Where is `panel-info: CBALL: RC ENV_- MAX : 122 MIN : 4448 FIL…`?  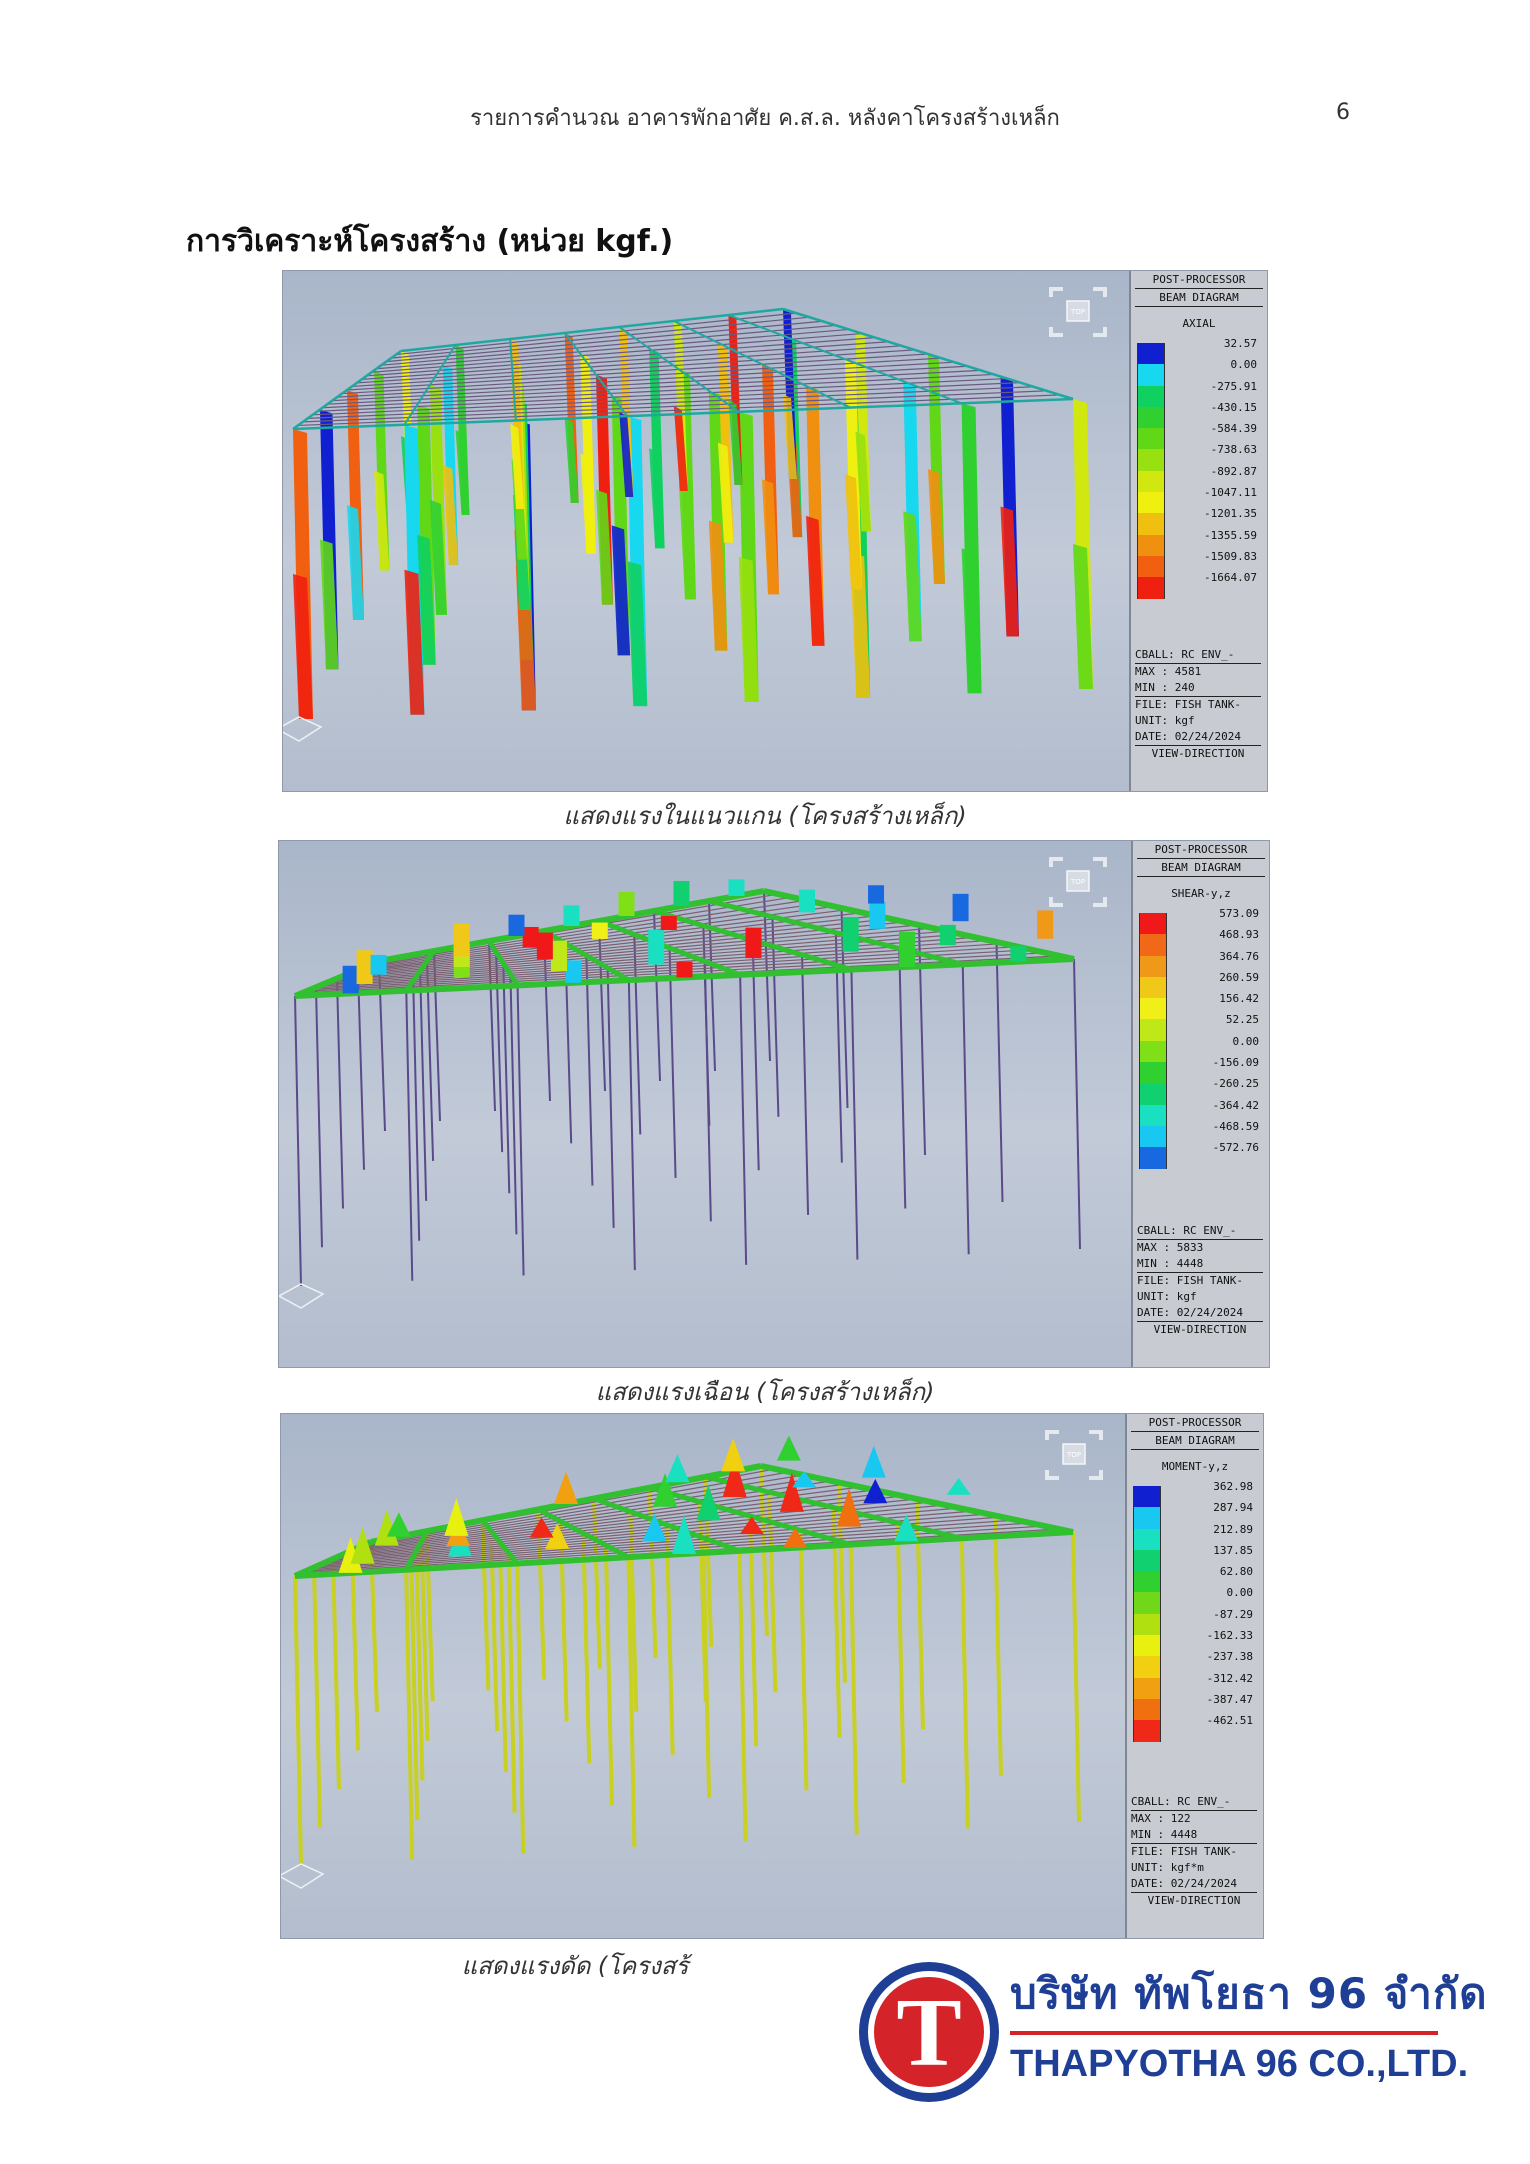 panel-info: CBALL: RC ENV_- MAX : 122 MIN : 4448 FIL… is located at coordinates (1194, 1851).